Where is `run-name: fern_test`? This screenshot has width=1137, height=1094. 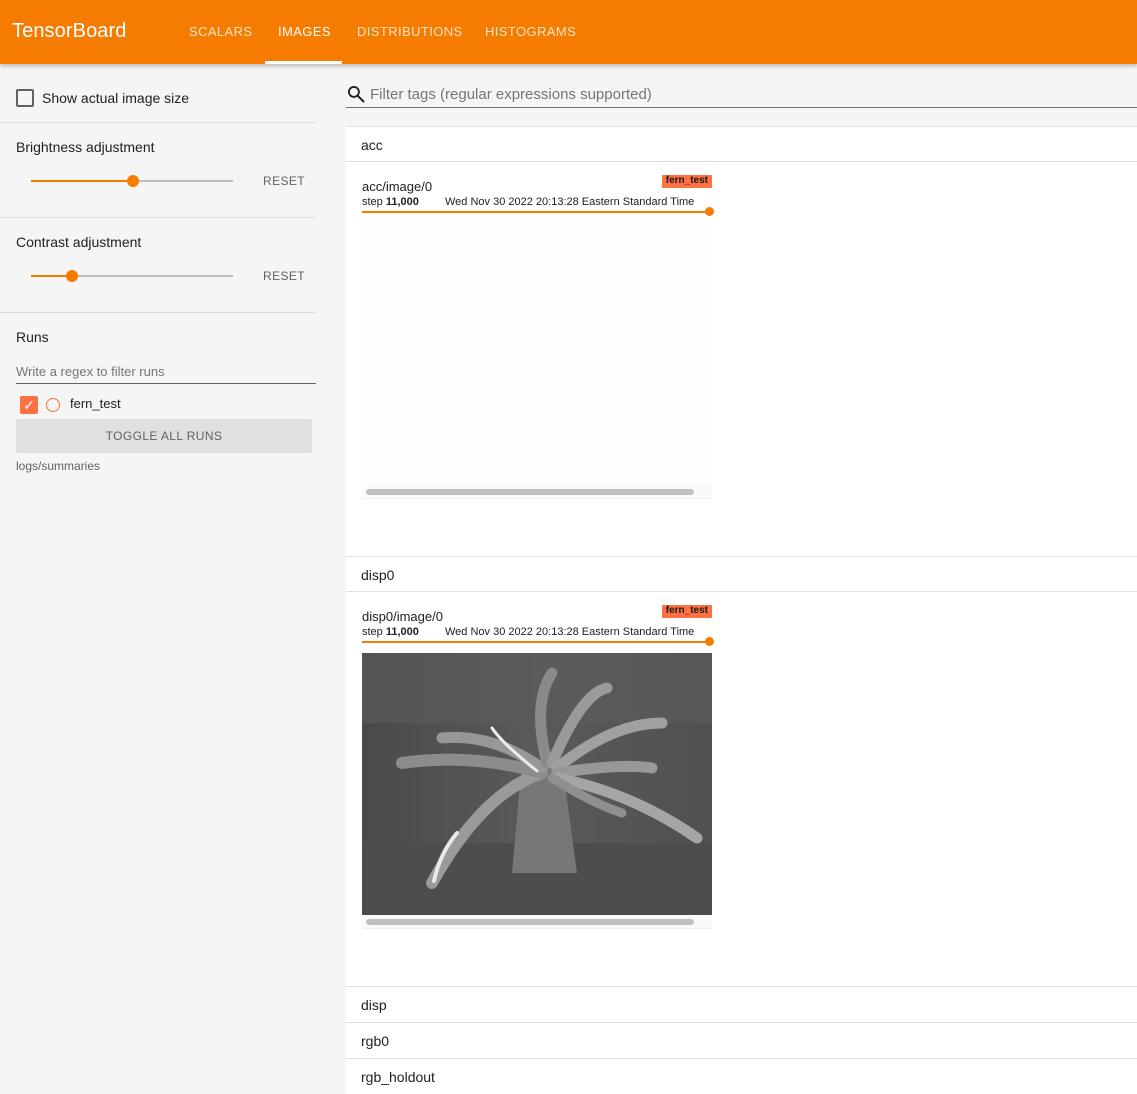
run-name: fern_test is located at coordinates (95, 403).